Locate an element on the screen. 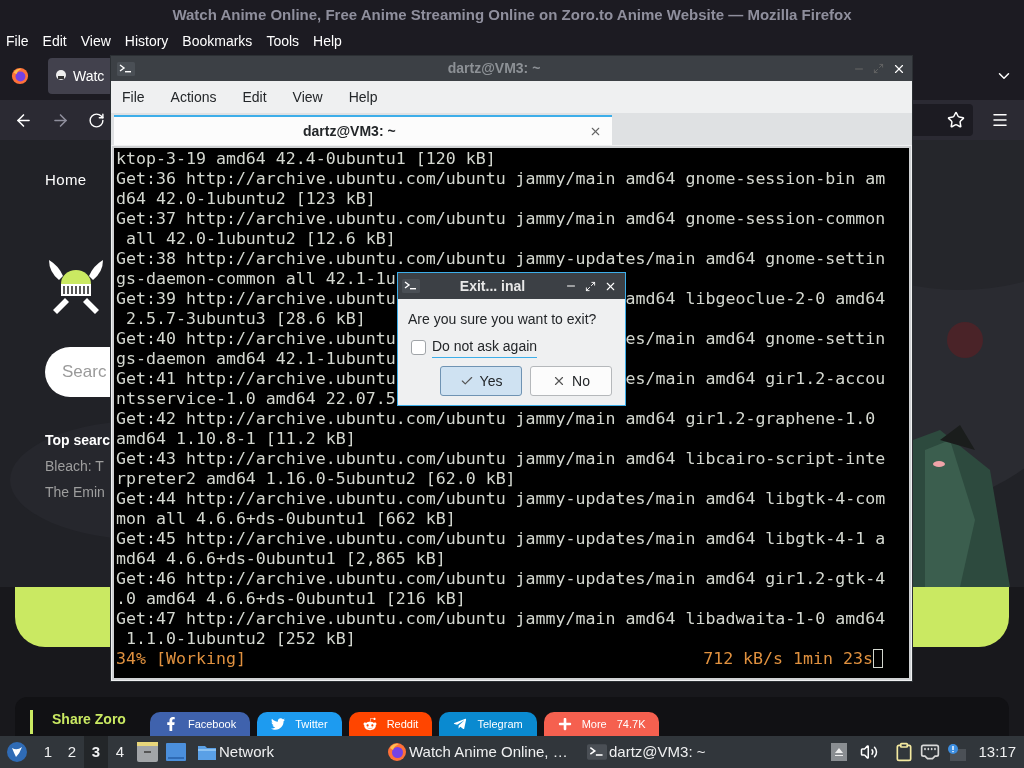 This screenshot has height=768, width=1024. terminal-line: rpreter2 amd64 1.16.0-5ubuntu2 [62.0 kB] is located at coordinates (316, 479).